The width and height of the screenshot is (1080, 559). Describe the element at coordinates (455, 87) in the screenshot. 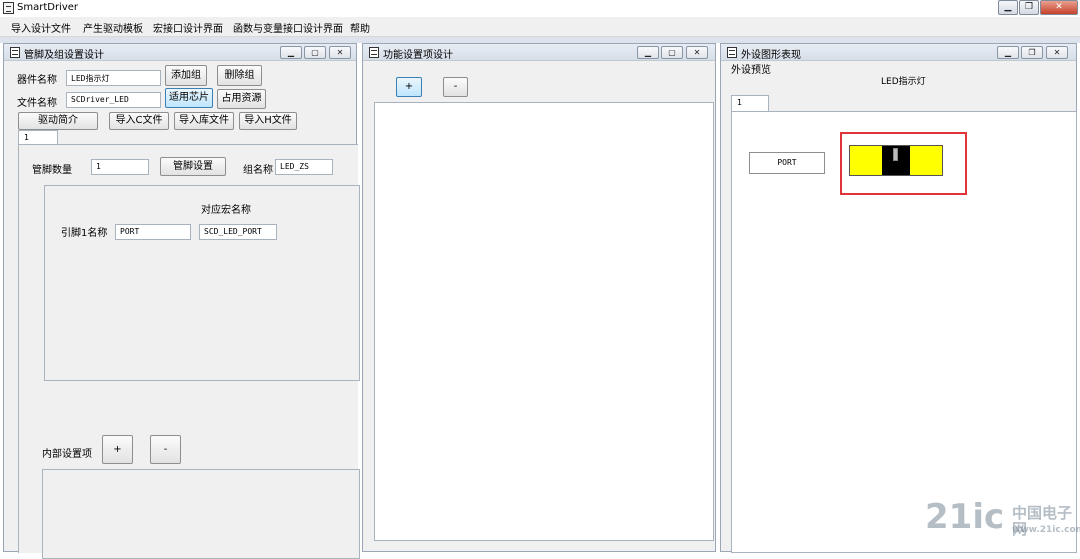

I see `remove-function-button: -` at that location.